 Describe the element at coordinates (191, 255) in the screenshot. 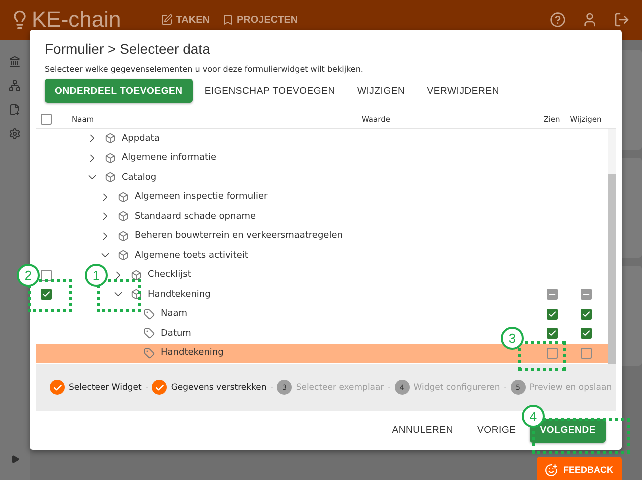

I see `tree-item-label: Algemene toets activiteit` at that location.